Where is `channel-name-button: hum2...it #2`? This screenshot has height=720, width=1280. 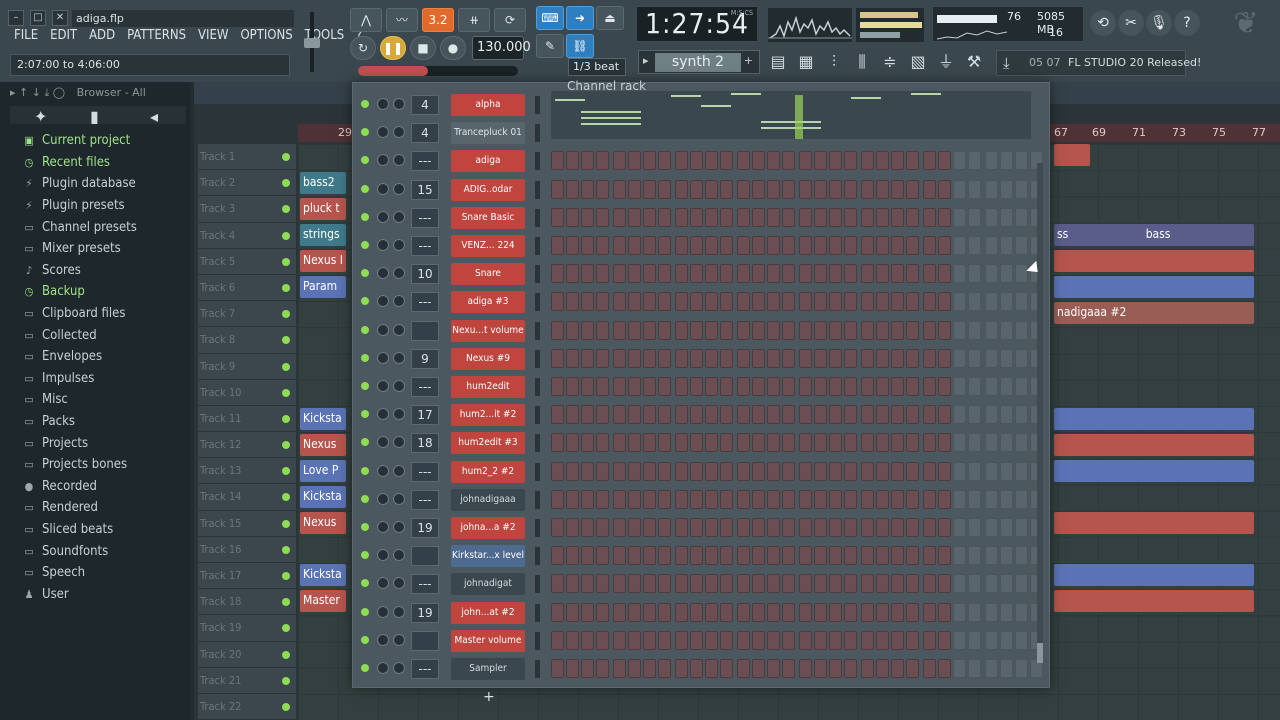 channel-name-button: hum2...it #2 is located at coordinates (488, 415).